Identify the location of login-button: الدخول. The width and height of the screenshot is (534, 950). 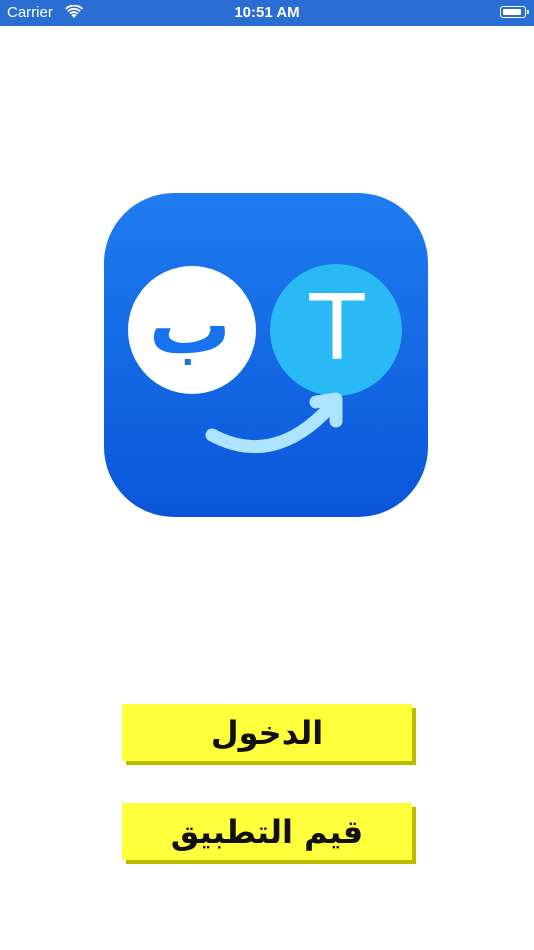
(267, 732).